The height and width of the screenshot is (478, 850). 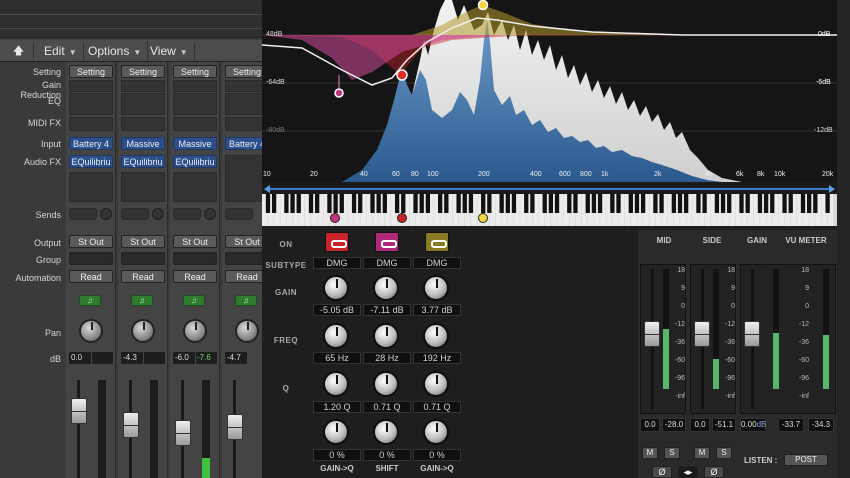 I want to click on band-2-handle, so click(x=339, y=93).